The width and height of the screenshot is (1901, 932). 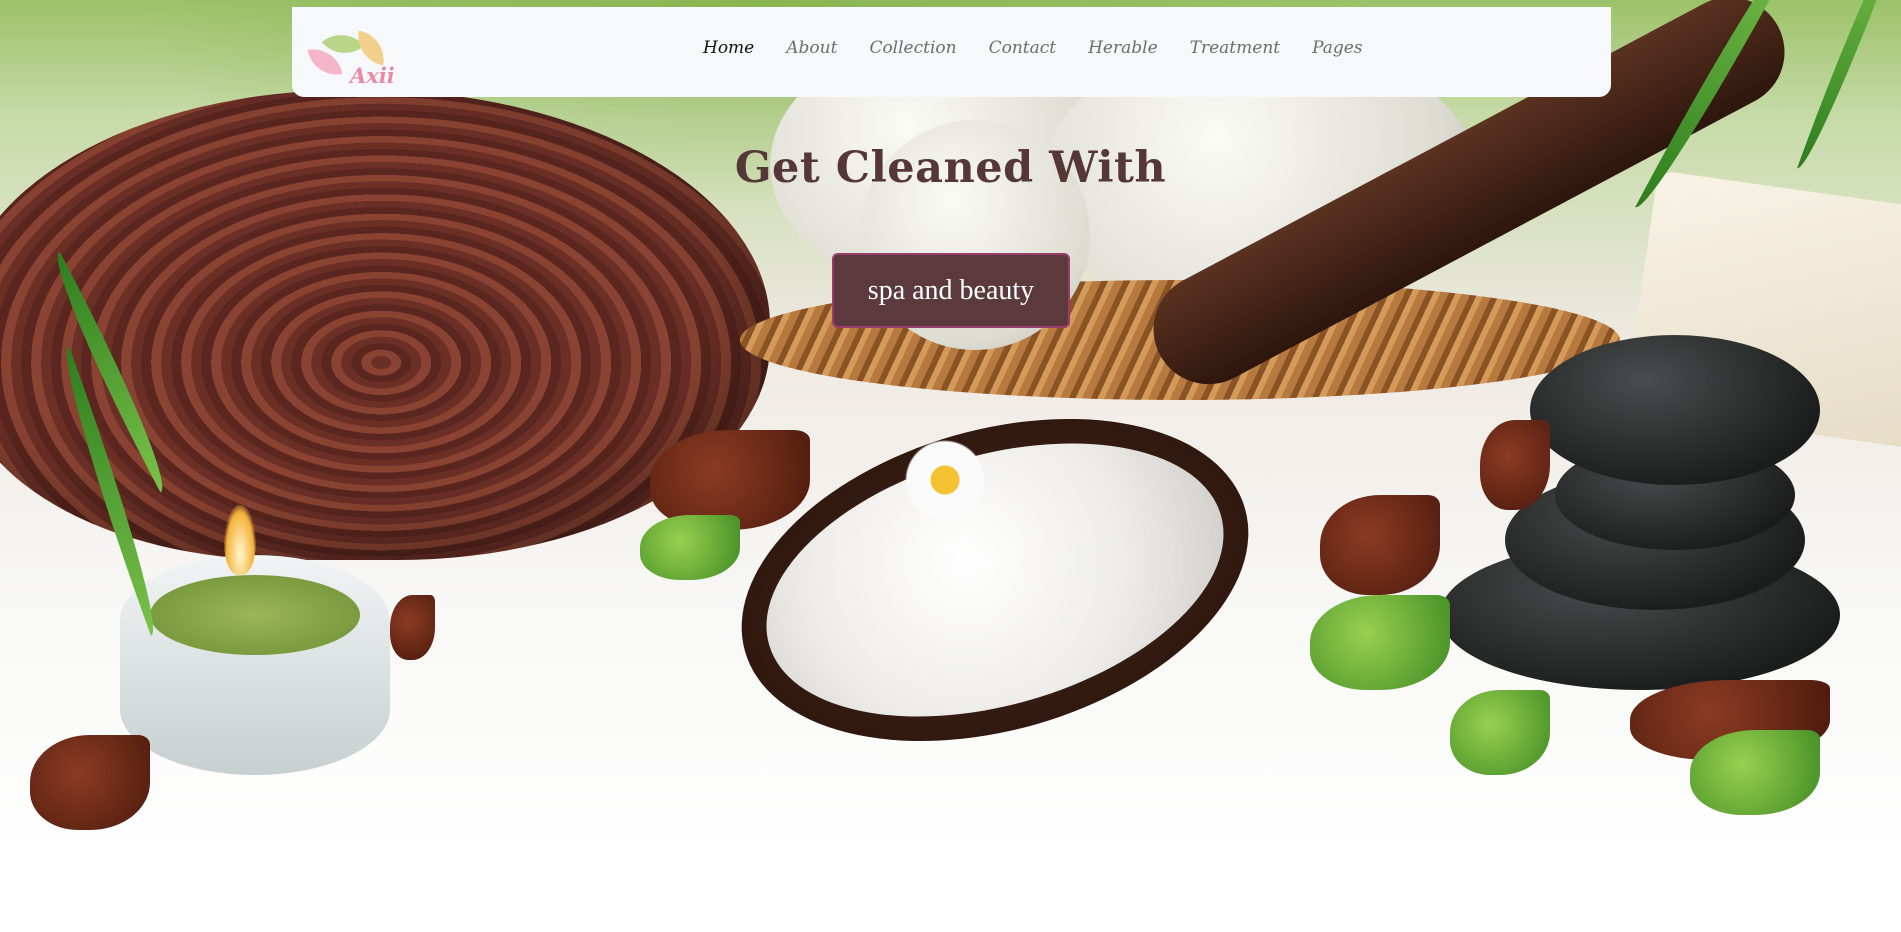 I want to click on candle-wax, so click(x=255, y=615).